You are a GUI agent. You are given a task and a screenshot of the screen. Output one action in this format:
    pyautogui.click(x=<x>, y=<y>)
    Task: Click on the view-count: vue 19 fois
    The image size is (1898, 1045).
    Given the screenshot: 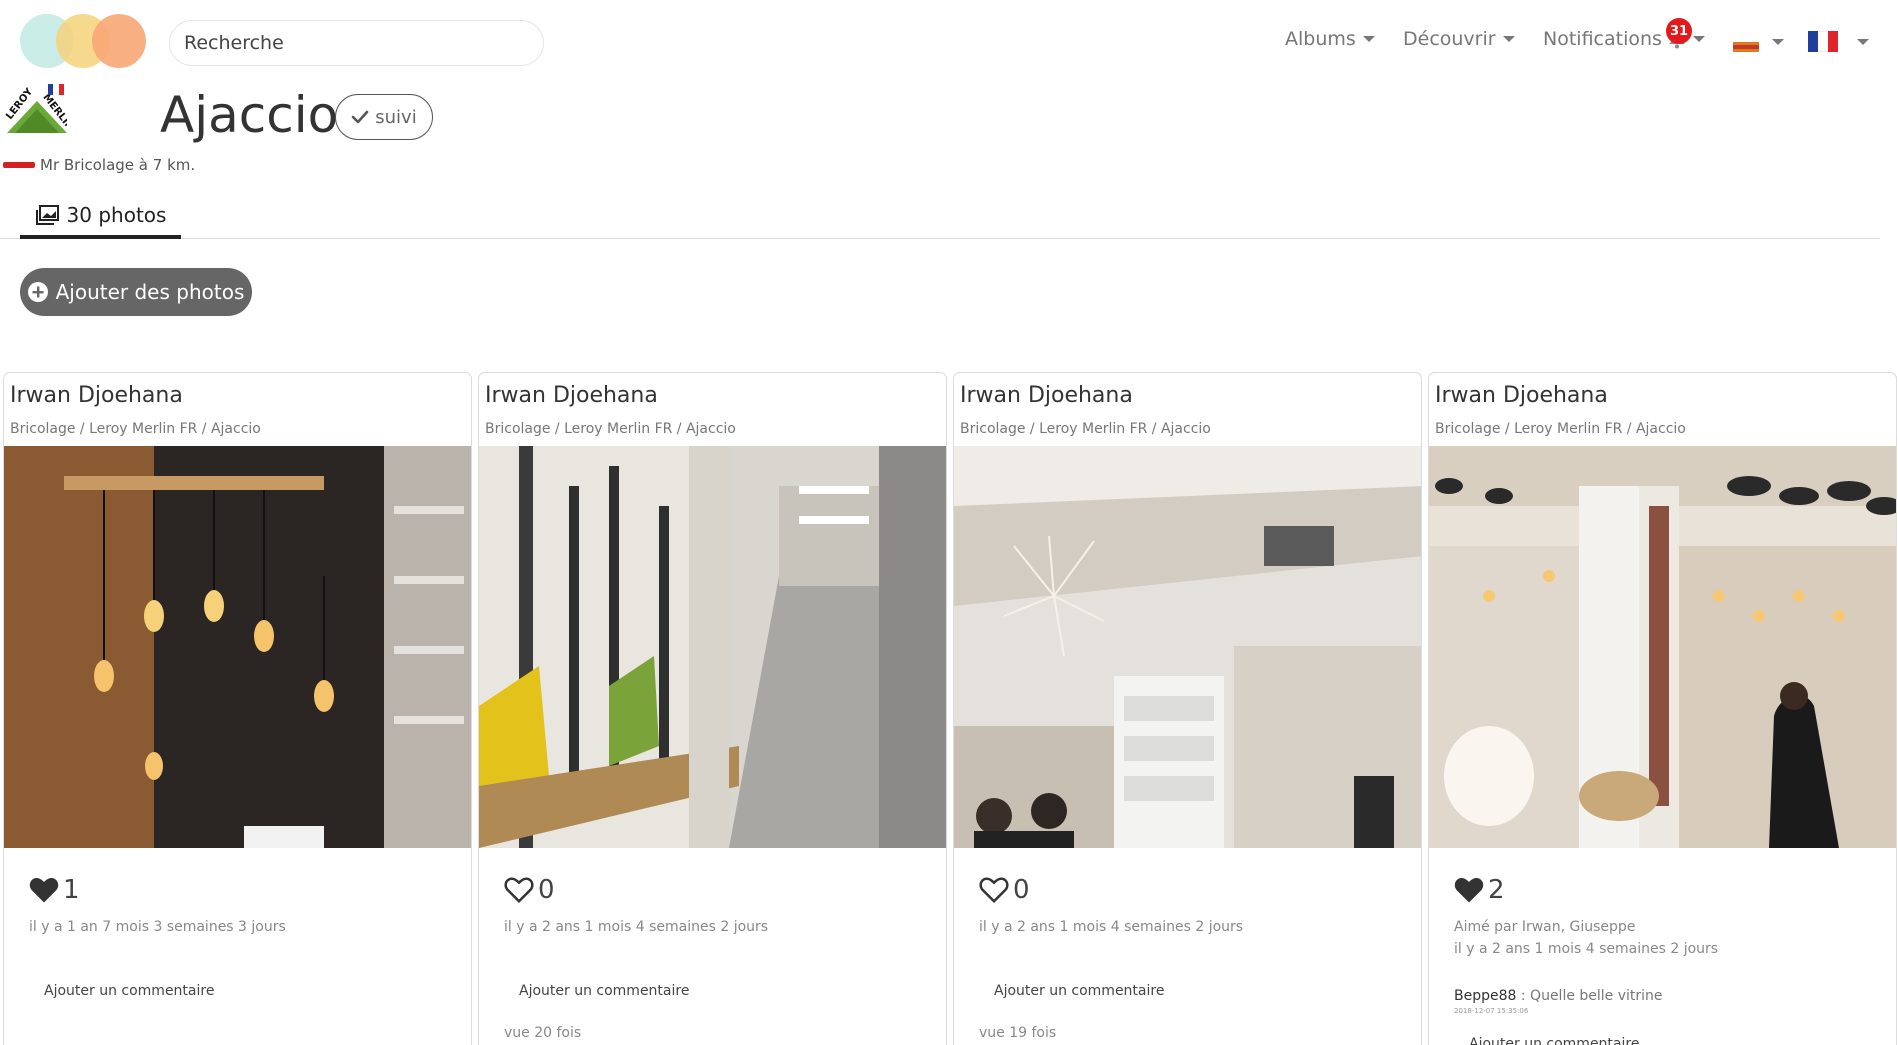 What is the action you would take?
    pyautogui.click(x=1018, y=1033)
    